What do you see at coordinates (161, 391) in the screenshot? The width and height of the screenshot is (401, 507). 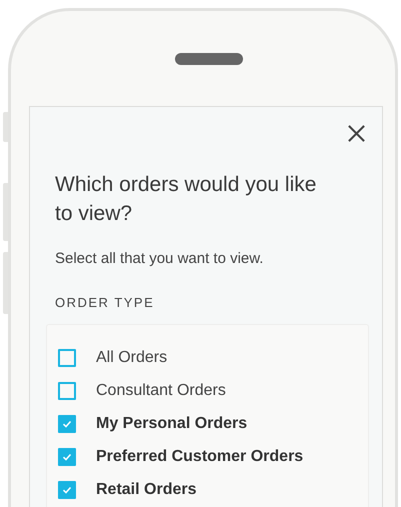 I see `option-label: Consultant Orders` at bounding box center [161, 391].